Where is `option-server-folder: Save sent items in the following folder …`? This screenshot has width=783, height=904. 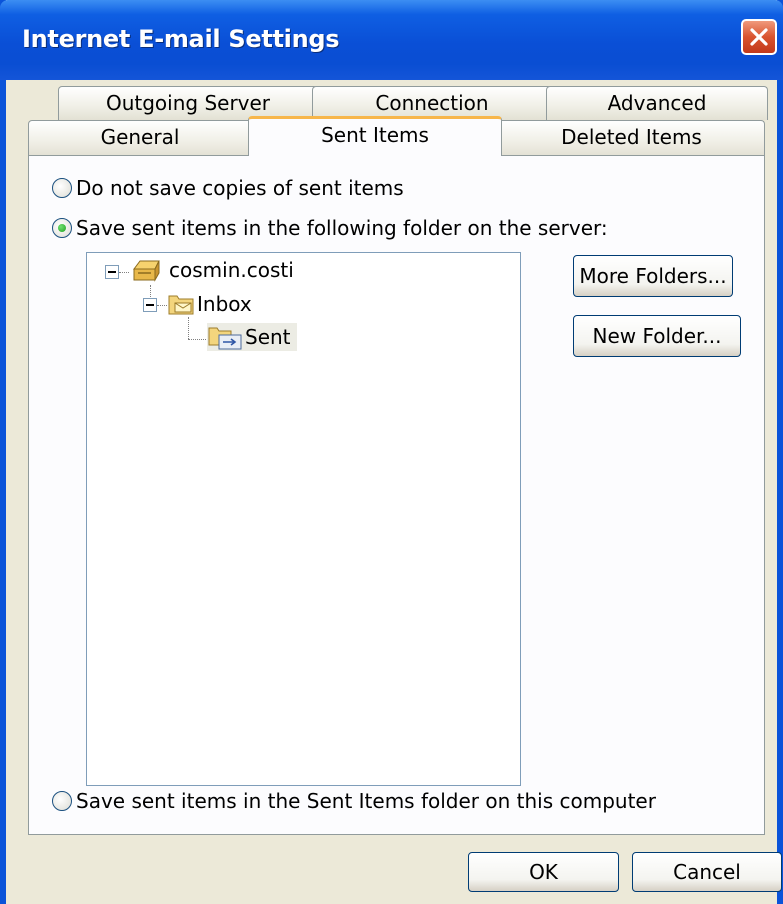 option-server-folder: Save sent items in the following folder … is located at coordinates (330, 228).